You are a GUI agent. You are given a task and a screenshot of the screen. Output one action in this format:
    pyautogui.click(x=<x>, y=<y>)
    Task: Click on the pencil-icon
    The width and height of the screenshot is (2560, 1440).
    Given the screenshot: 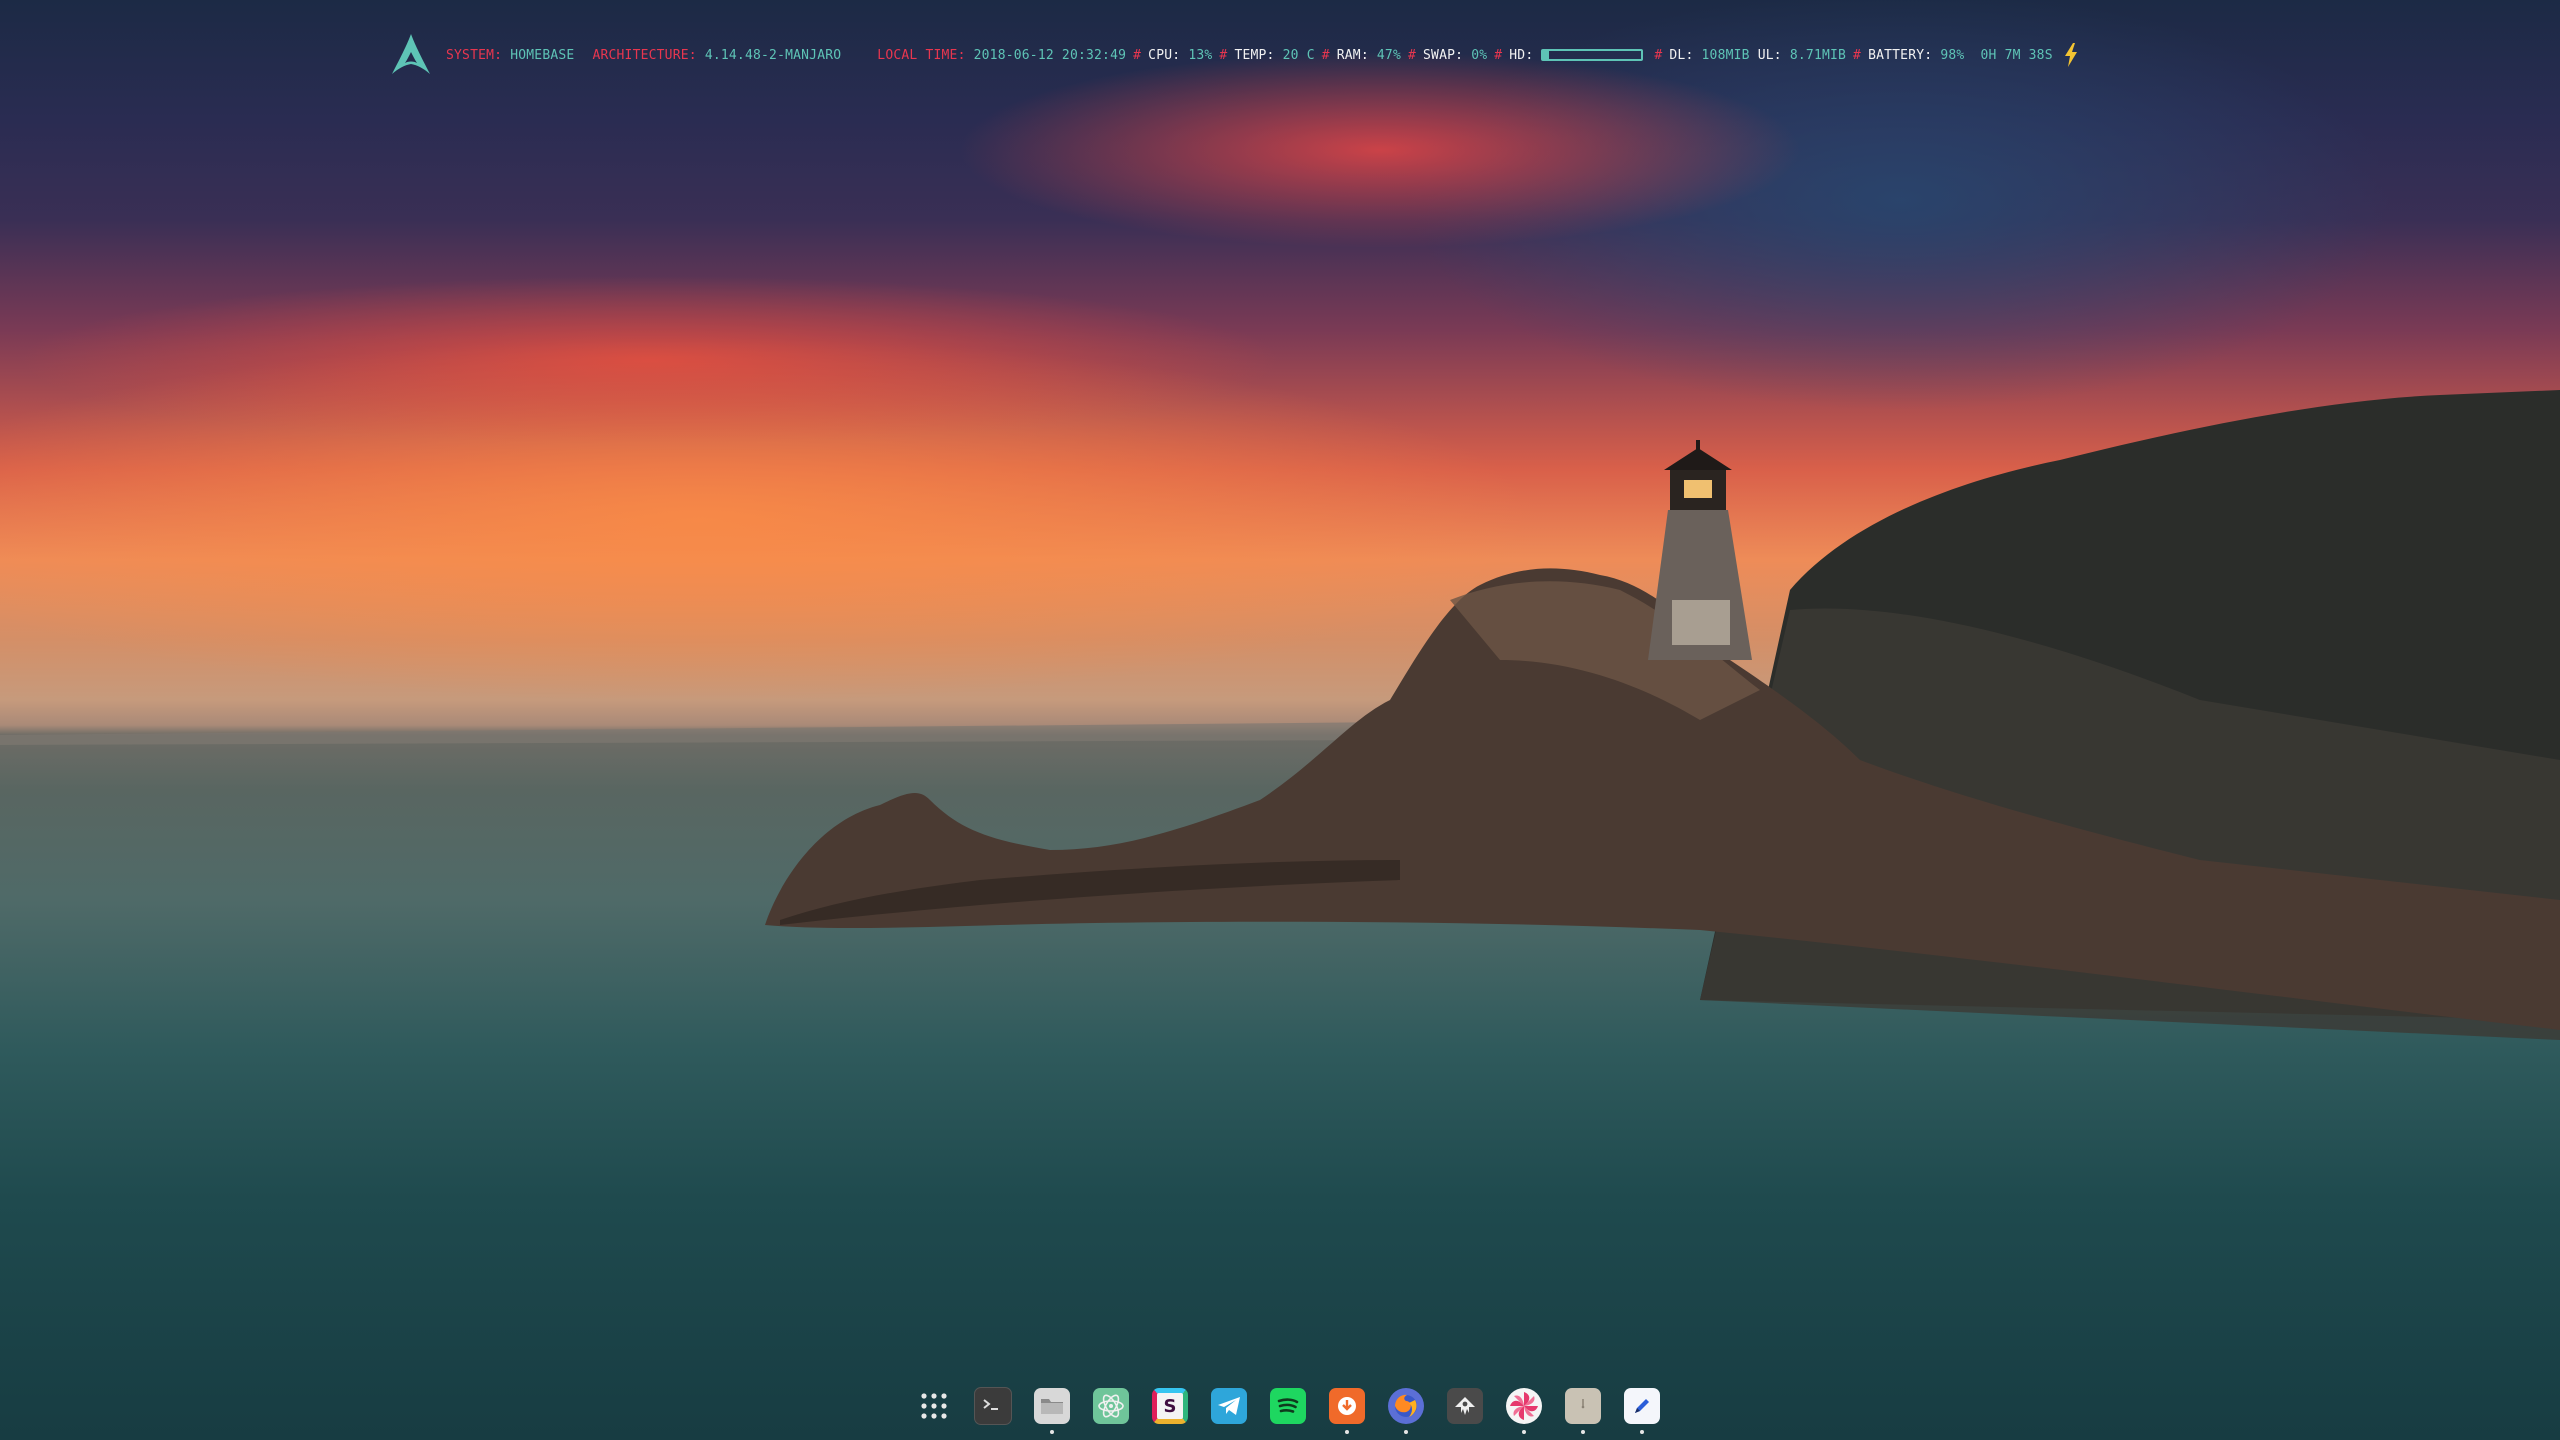 What is the action you would take?
    pyautogui.click(x=1642, y=1406)
    